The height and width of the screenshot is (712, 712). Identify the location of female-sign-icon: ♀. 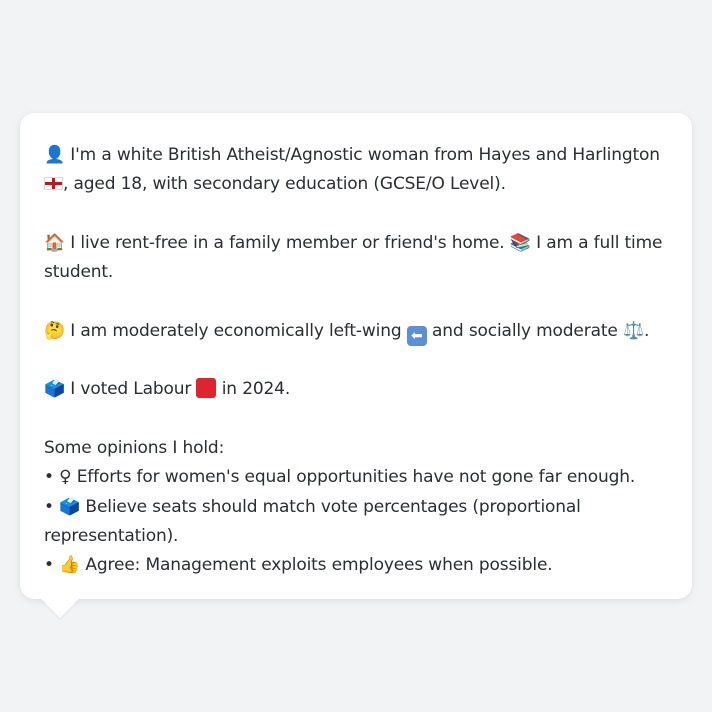
(65, 477).